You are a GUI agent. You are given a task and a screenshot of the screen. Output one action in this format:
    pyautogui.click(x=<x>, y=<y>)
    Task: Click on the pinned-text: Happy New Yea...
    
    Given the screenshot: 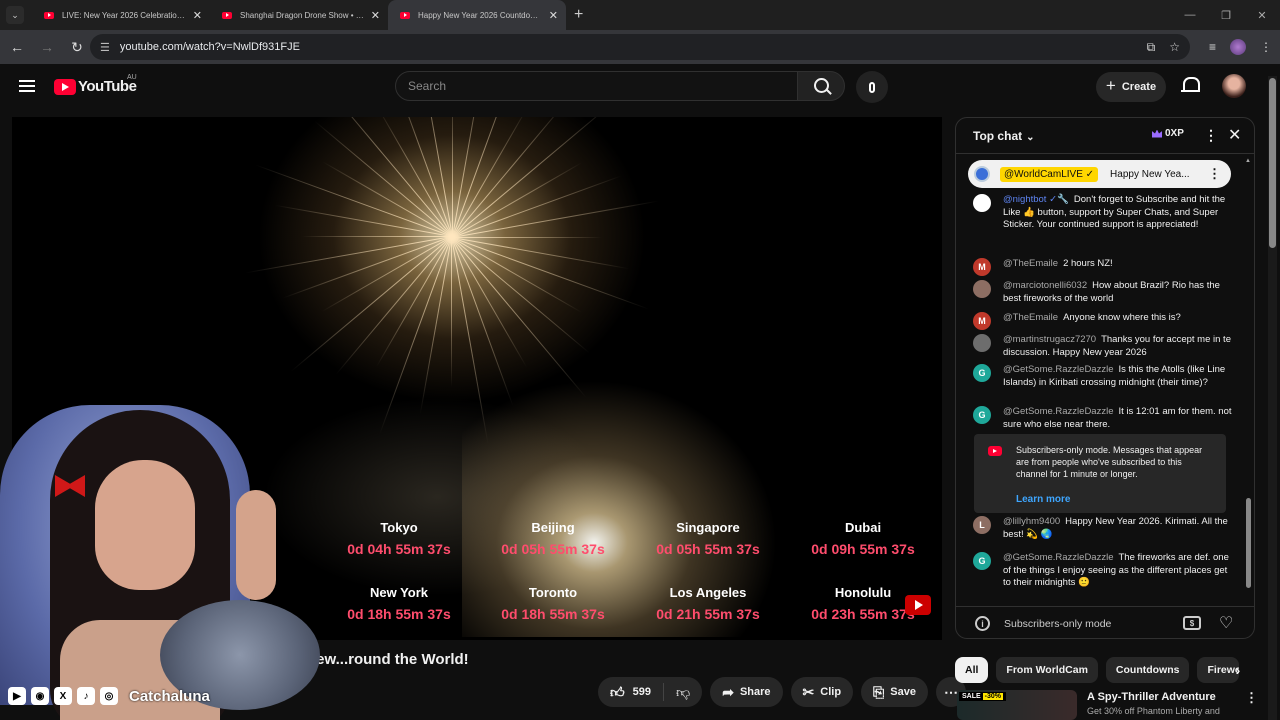 What is the action you would take?
    pyautogui.click(x=1150, y=174)
    